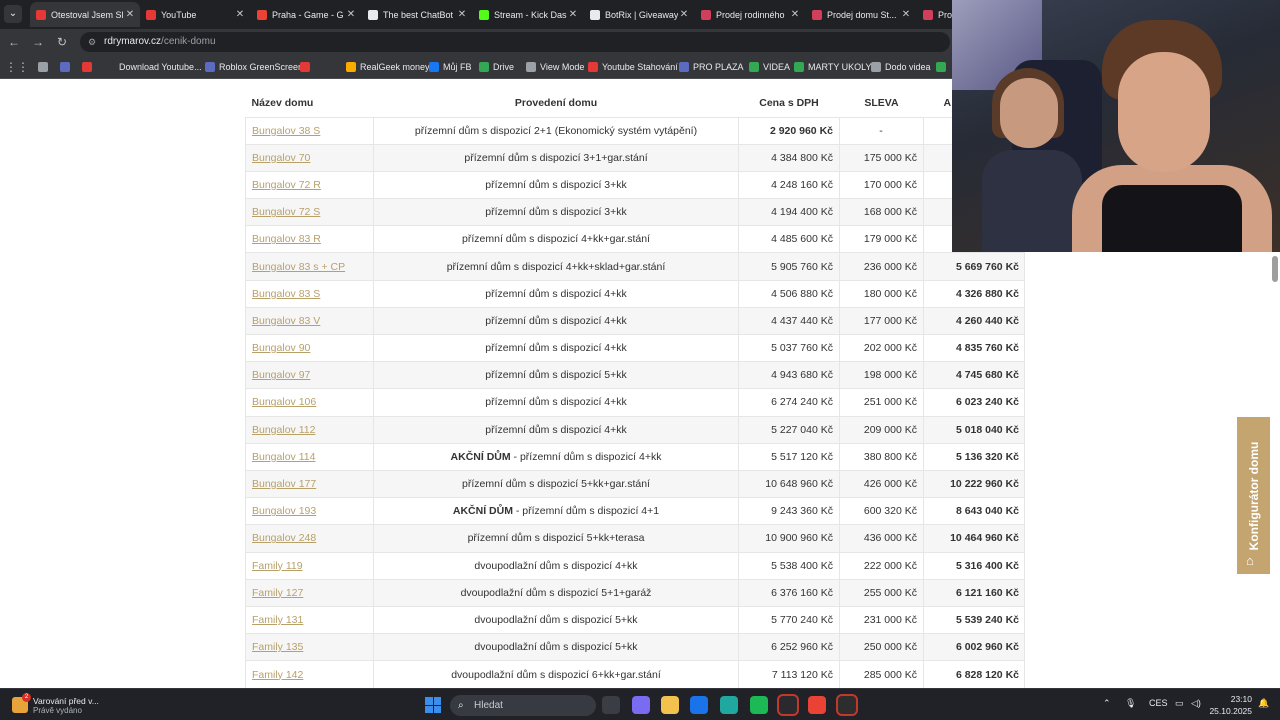 This screenshot has height=720, width=1280. I want to click on windows-start-icon, so click(433, 705).